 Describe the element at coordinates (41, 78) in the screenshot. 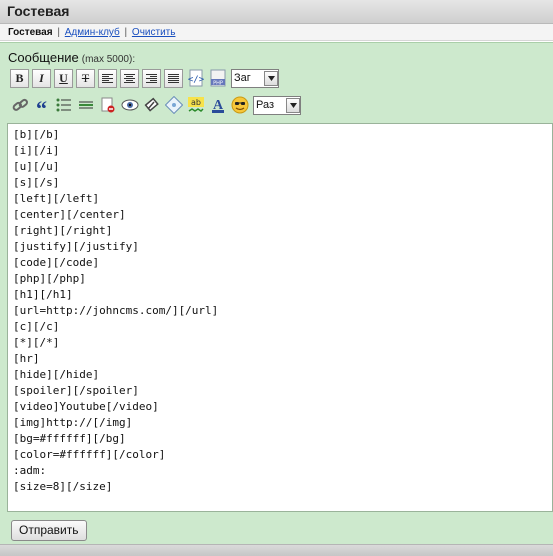

I see `italic-icon: I` at that location.